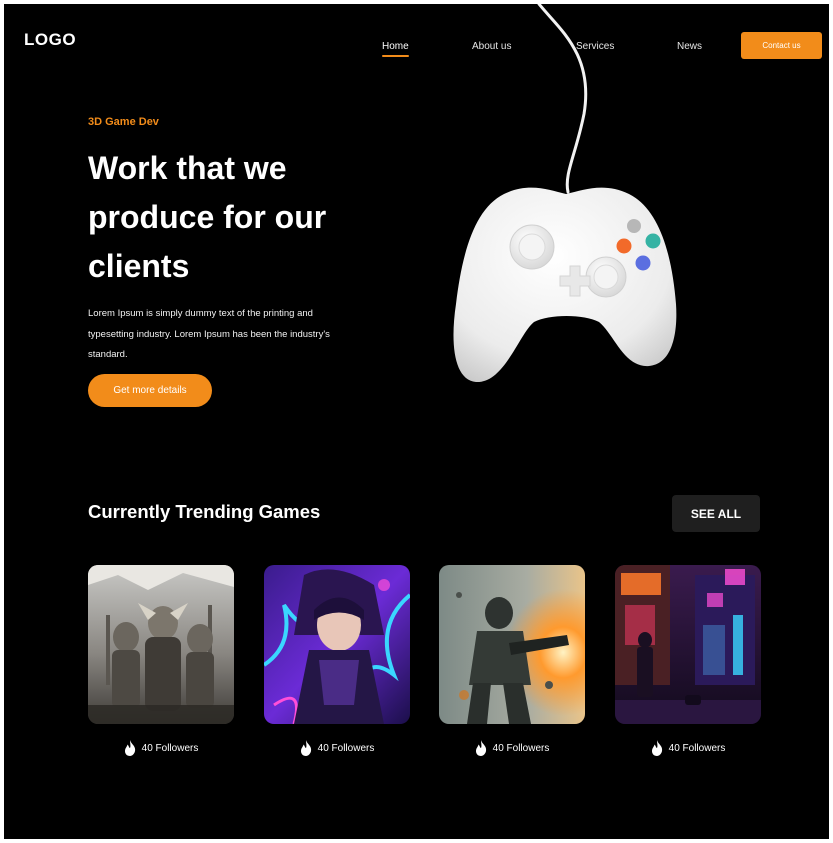 Image resolution: width=833 pixels, height=843 pixels. I want to click on nav-home: Home, so click(395, 49).